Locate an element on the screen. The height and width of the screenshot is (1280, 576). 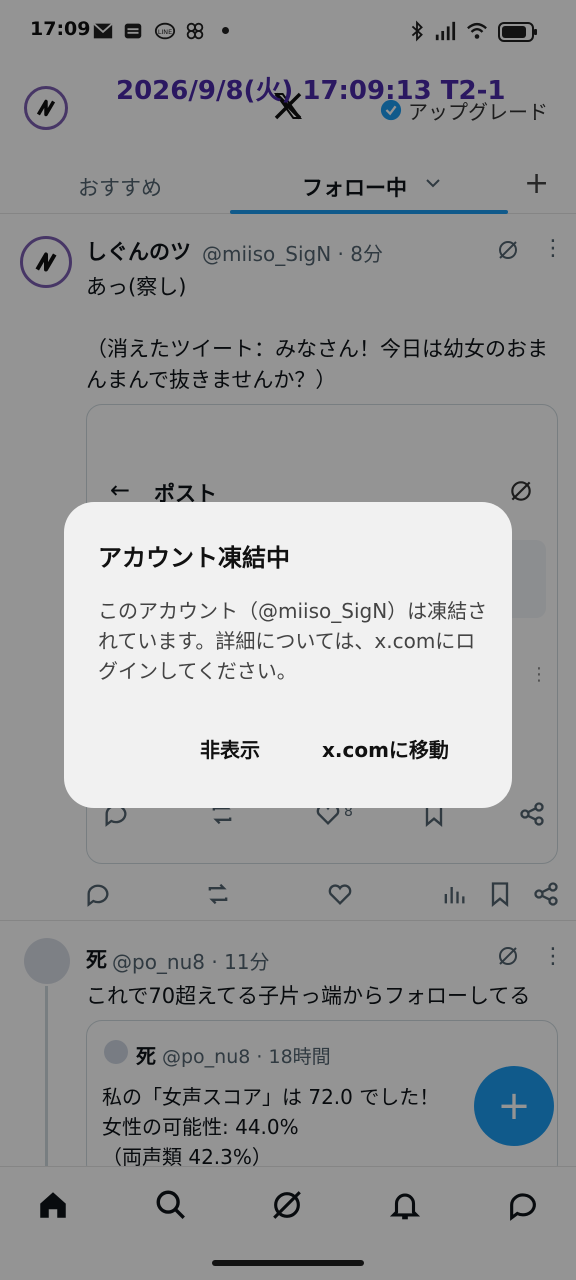
go-to-xcom-button: x.comに移動 is located at coordinates (385, 748).